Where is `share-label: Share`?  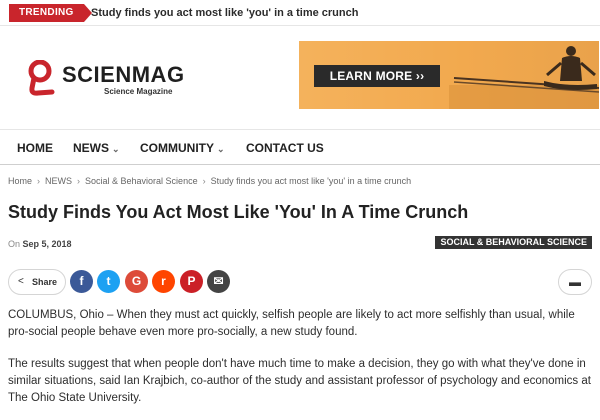 share-label: Share is located at coordinates (45, 282).